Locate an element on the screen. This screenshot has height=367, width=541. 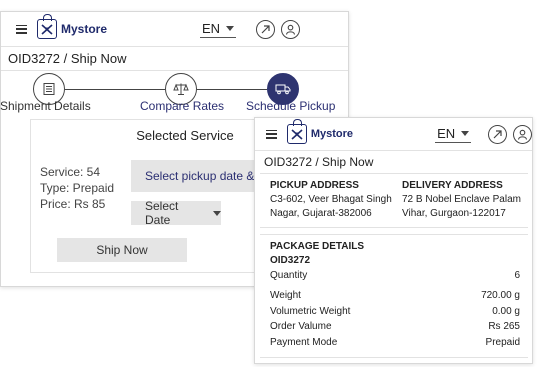
row-value: Prepaid is located at coordinates (502, 342).